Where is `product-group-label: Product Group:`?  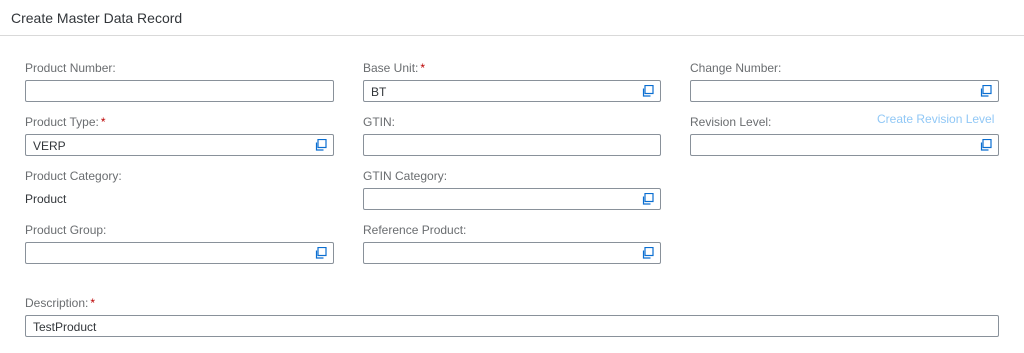
product-group-label: Product Group: is located at coordinates (66, 230).